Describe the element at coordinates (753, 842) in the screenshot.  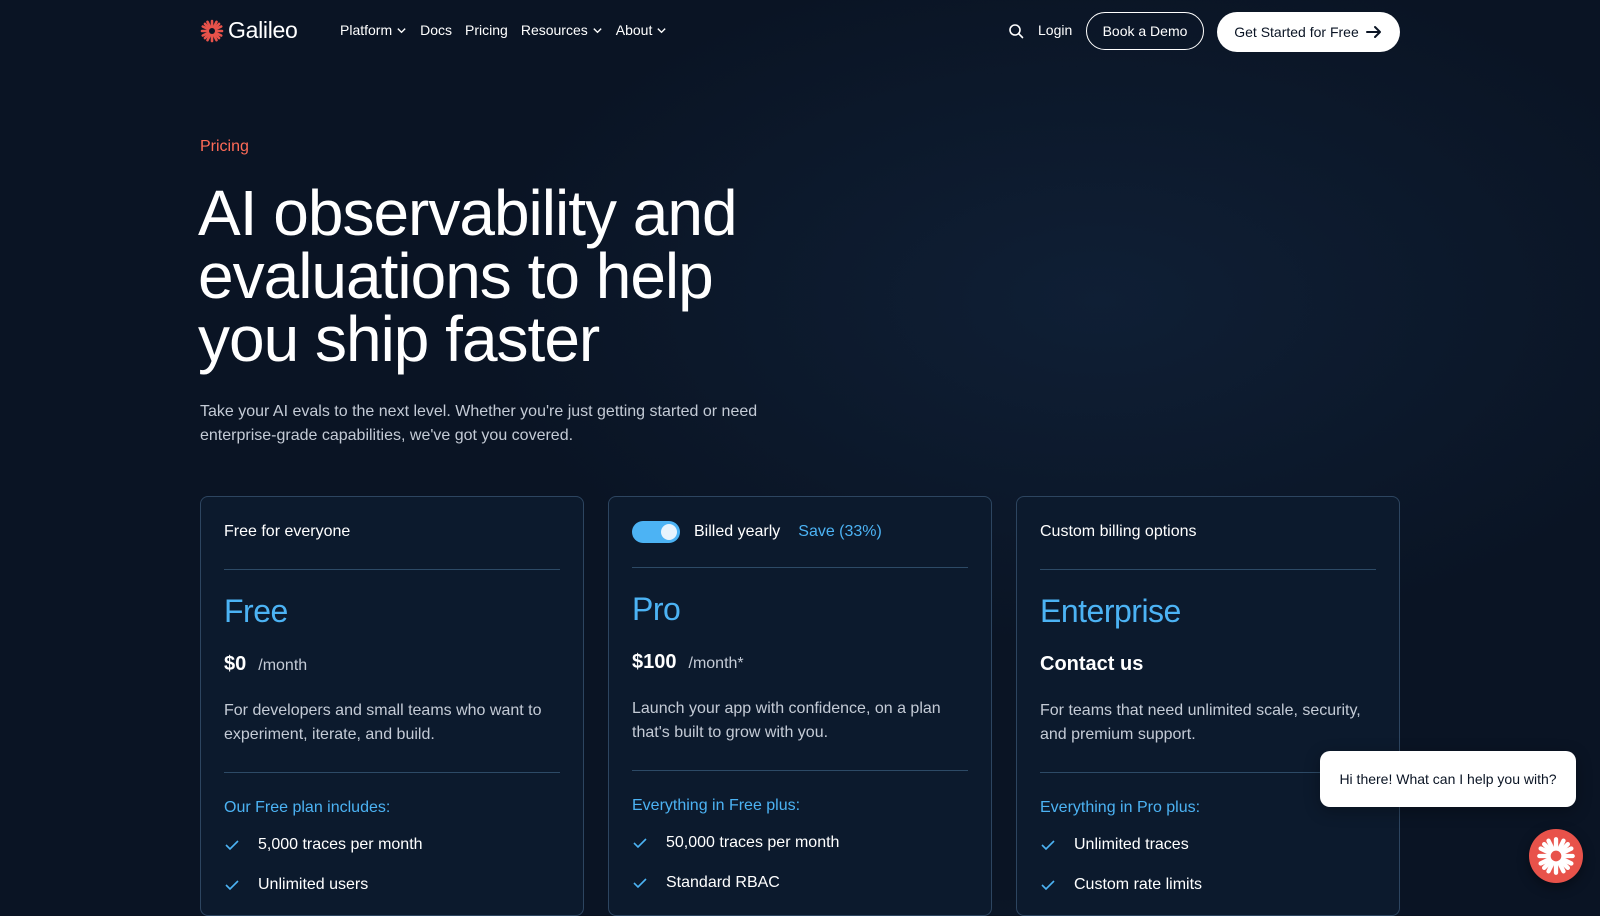
I see `feature-label: 50,000 traces per month` at that location.